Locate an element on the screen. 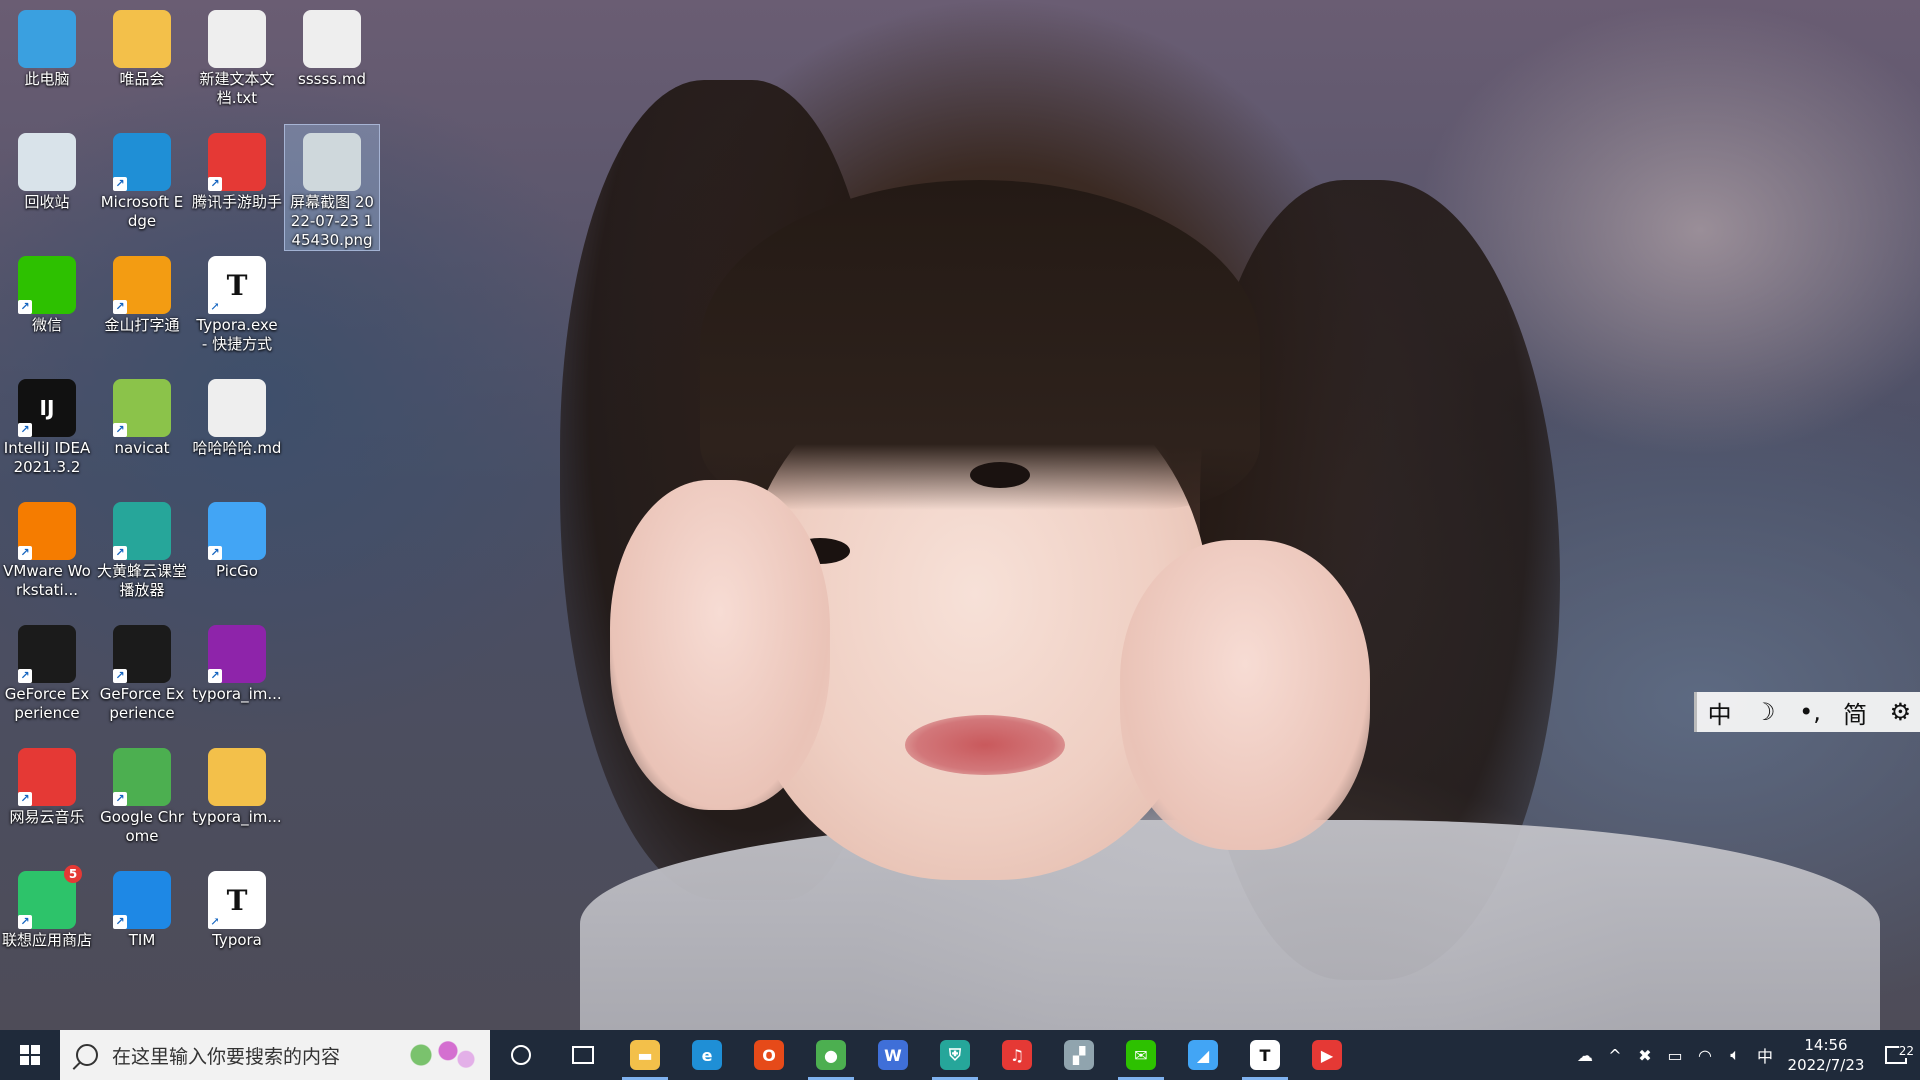  taskbar-app-edge: e is located at coordinates (707, 1055).